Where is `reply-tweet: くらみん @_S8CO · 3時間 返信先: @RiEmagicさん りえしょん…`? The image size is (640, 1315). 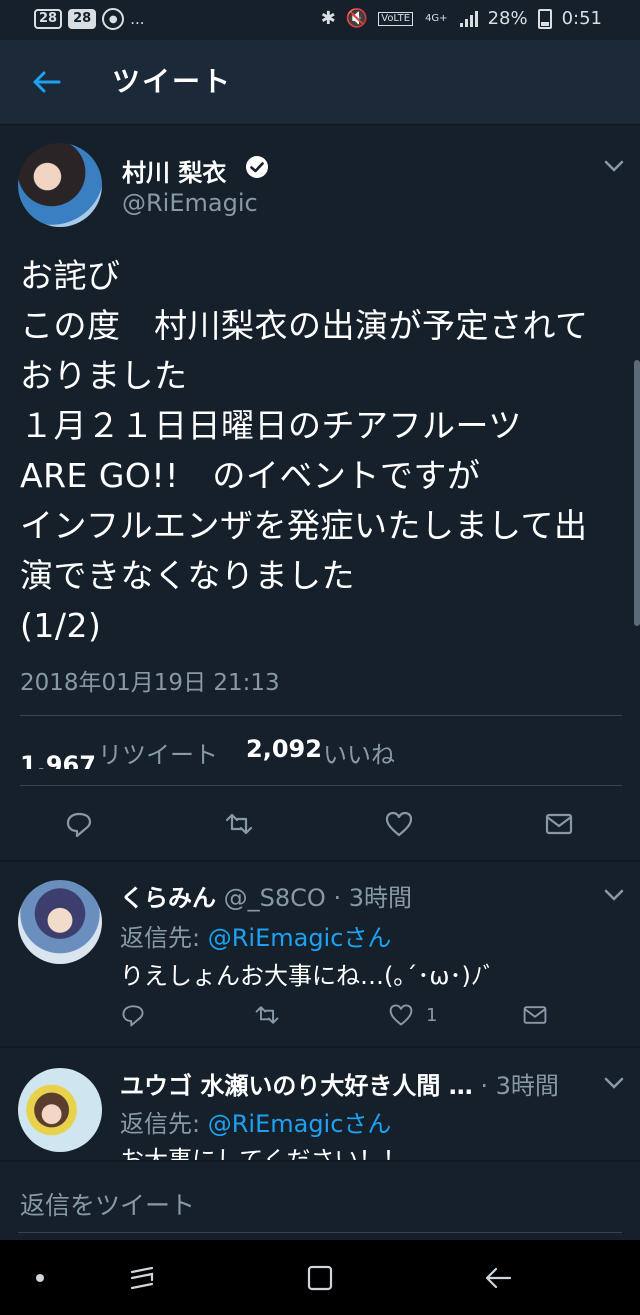 reply-tweet: くらみん @_S8CO · 3時間 返信先: @RiEmagicさん りえしょん… is located at coordinates (320, 954).